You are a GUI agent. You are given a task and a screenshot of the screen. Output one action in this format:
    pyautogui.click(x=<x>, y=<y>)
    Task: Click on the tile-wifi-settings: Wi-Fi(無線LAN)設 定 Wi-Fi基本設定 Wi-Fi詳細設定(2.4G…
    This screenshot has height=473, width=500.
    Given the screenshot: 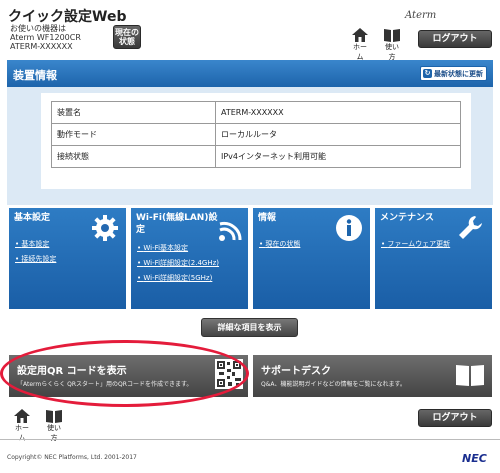 What is the action you would take?
    pyautogui.click(x=189, y=258)
    